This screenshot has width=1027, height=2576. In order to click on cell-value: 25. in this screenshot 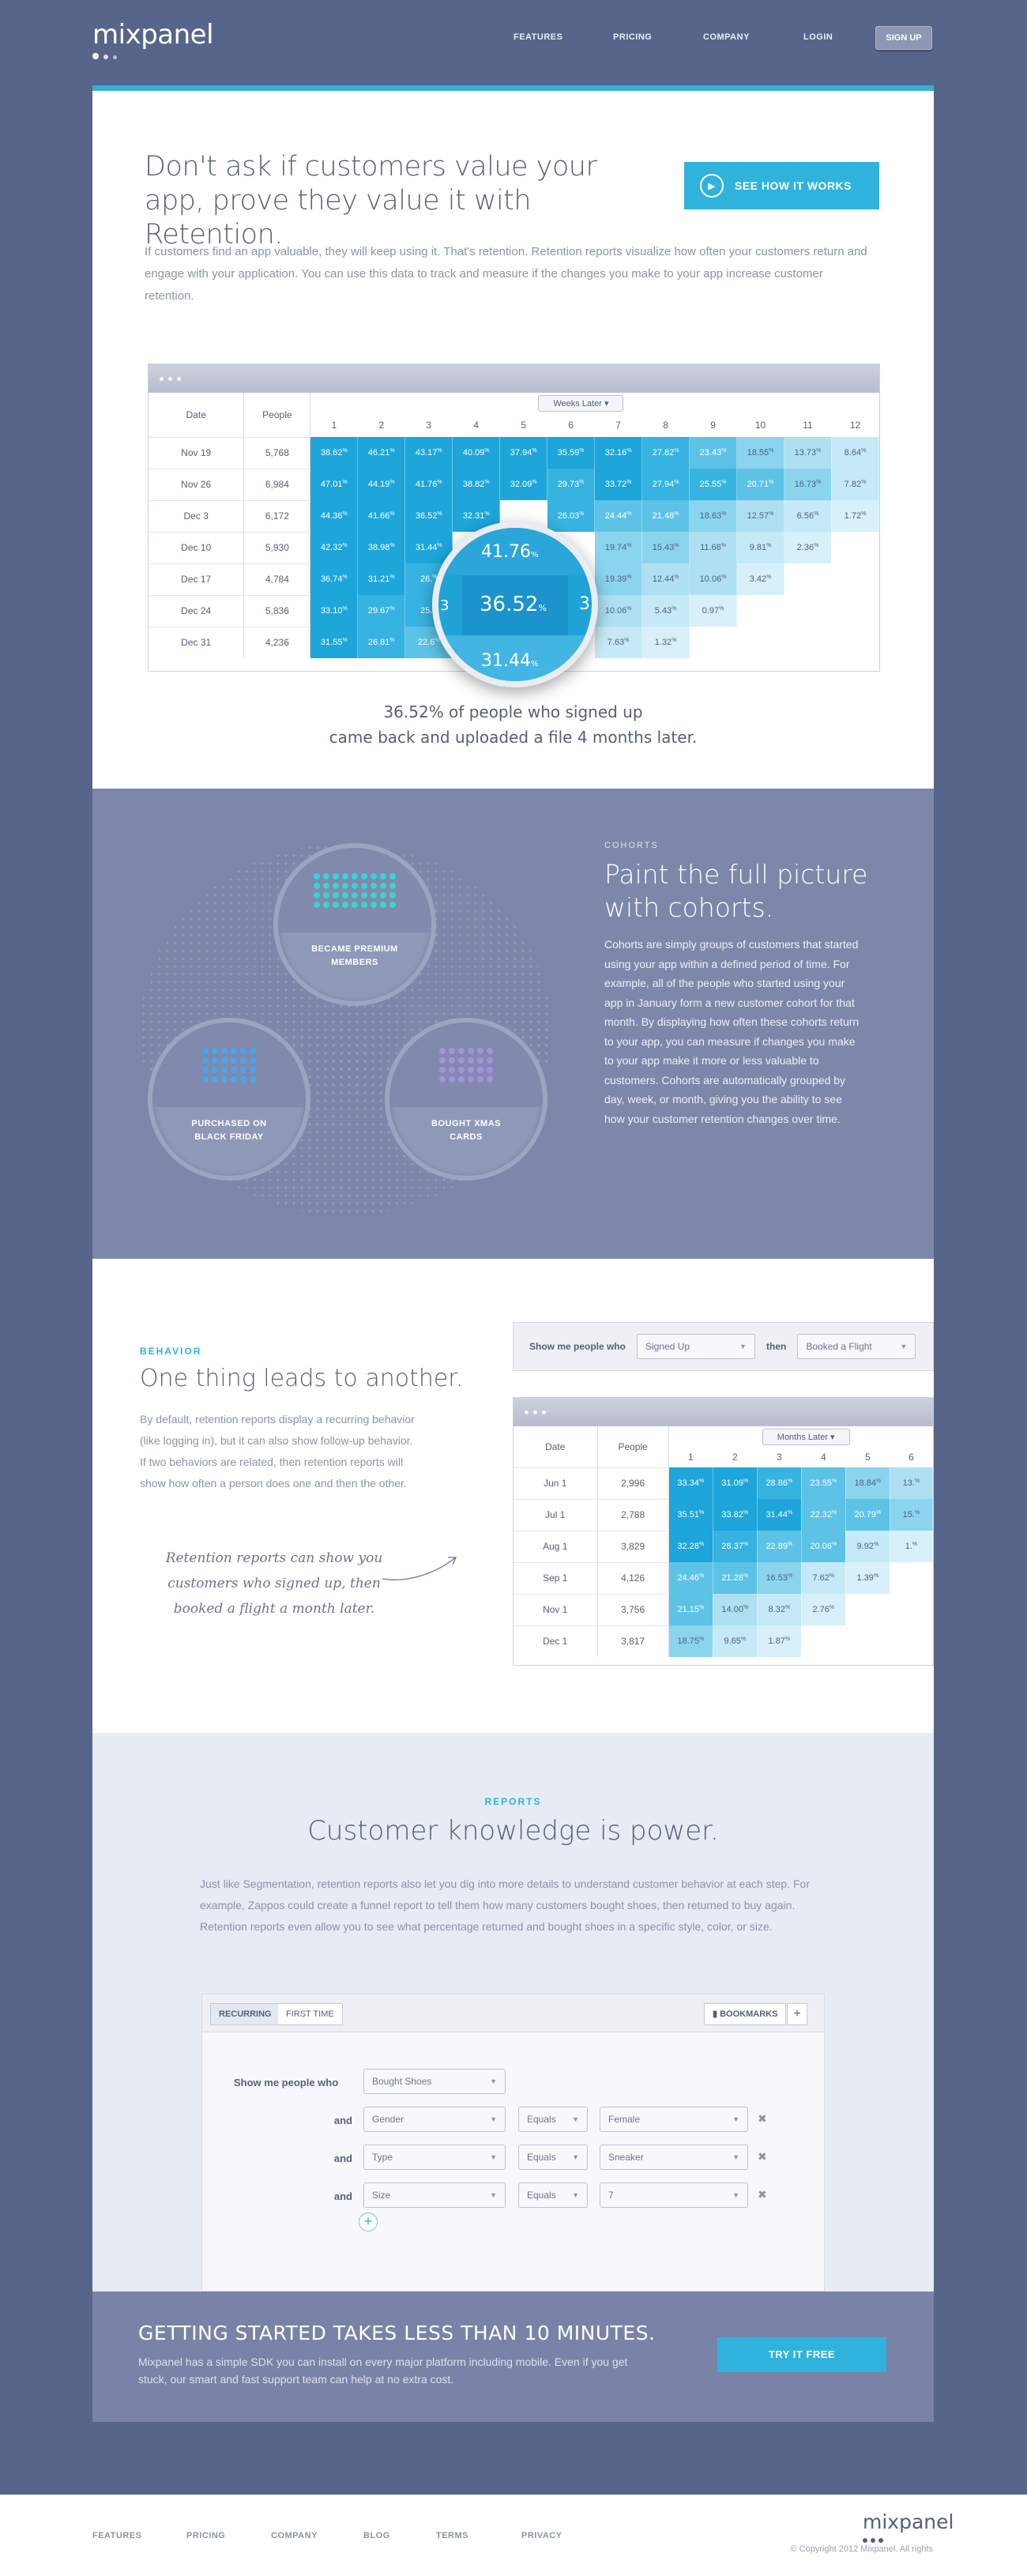, I will do `click(426, 611)`.